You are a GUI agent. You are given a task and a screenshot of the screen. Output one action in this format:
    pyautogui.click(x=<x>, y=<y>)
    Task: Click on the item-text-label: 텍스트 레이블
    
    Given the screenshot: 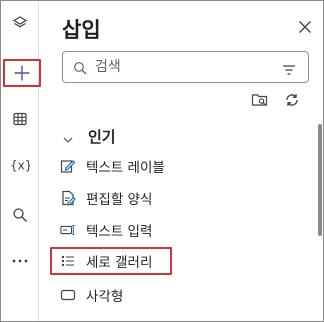 What is the action you would take?
    pyautogui.click(x=165, y=166)
    